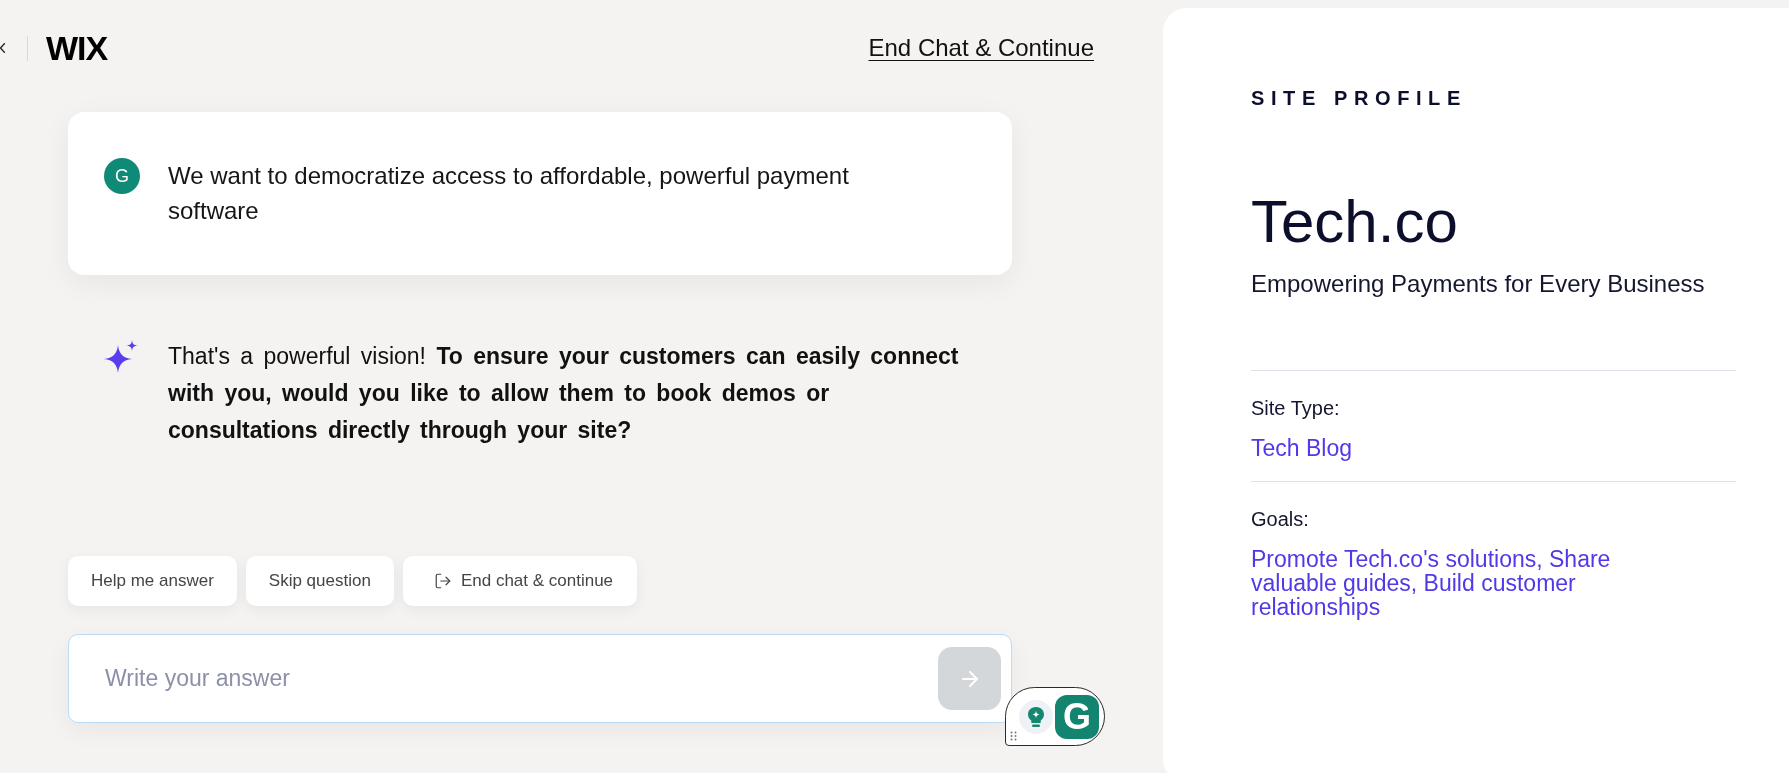 The height and width of the screenshot is (773, 1789). I want to click on user-avatar: G, so click(122, 176).